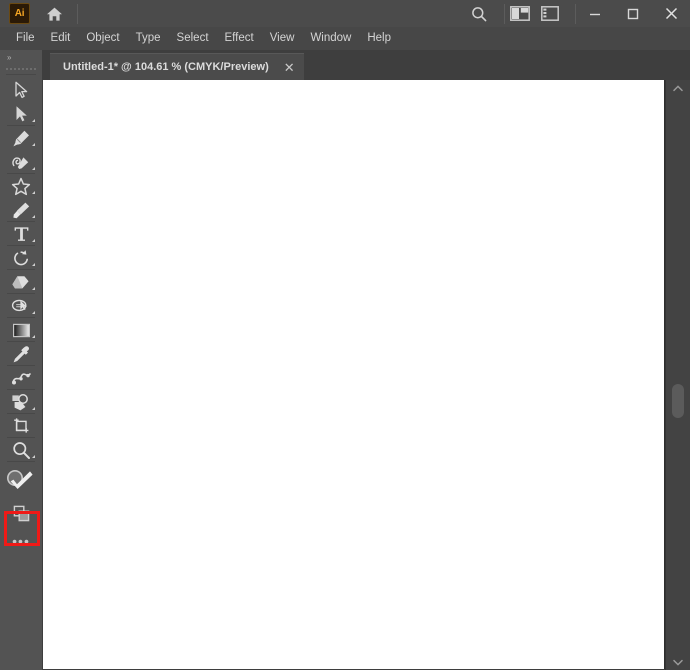 This screenshot has height=670, width=690. I want to click on home-icon, so click(54, 14).